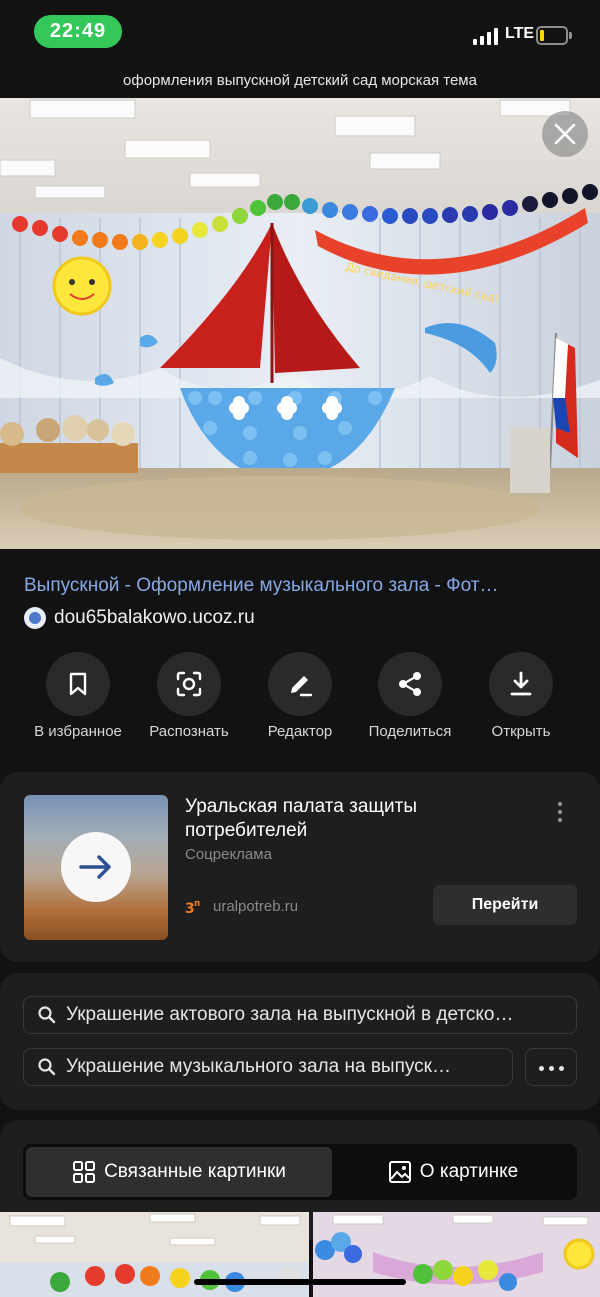  I want to click on pencil-icon, so click(302, 686).